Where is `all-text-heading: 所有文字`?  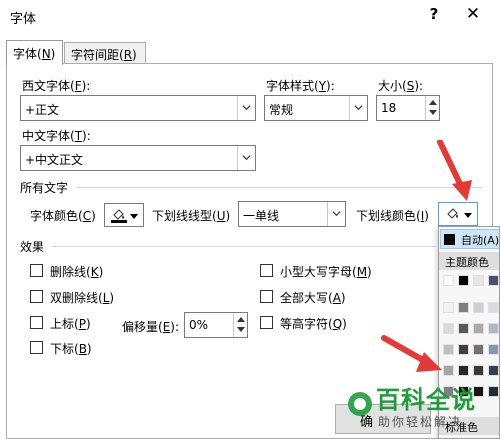
all-text-heading: 所有文字 is located at coordinates (44, 188).